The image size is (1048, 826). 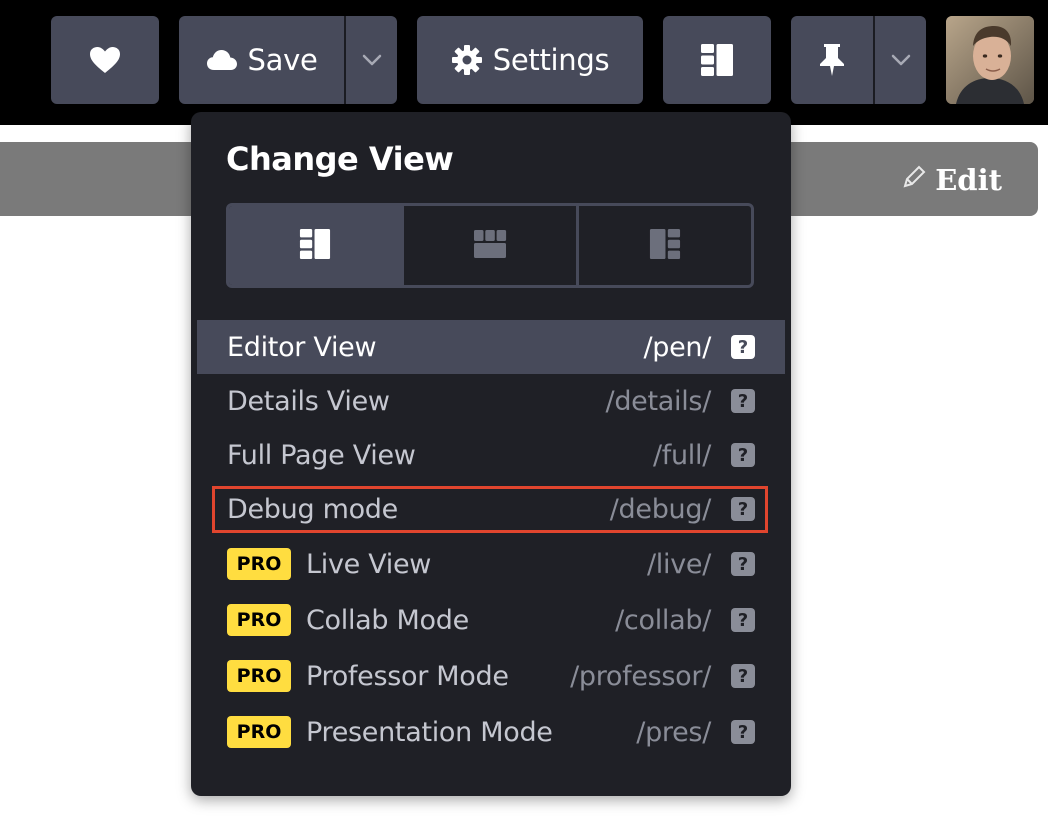 I want to click on save-label: Save, so click(x=282, y=60).